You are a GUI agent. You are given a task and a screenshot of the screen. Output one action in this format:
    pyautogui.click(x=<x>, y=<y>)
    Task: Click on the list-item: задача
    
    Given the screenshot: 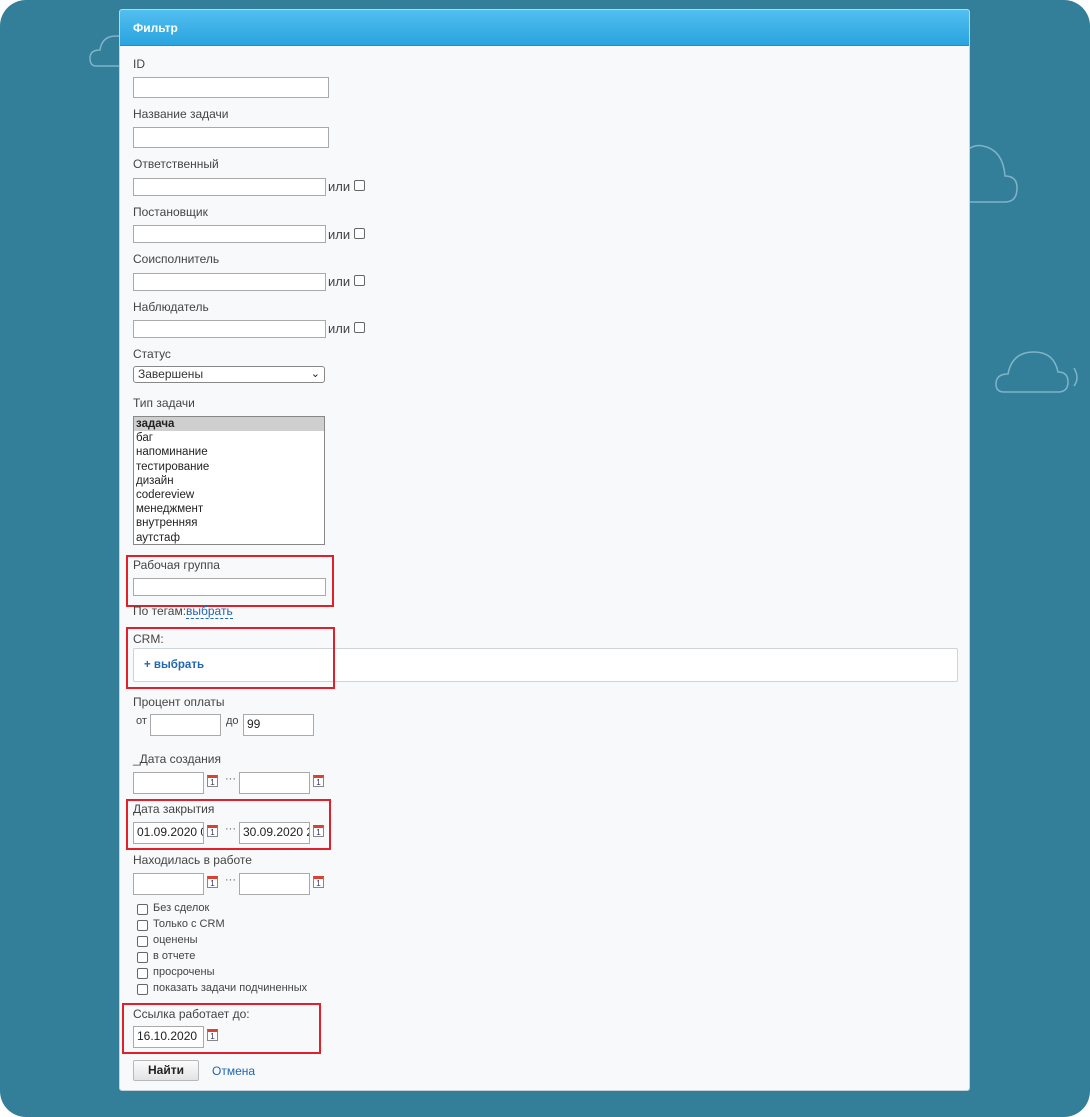 What is the action you would take?
    pyautogui.click(x=229, y=424)
    